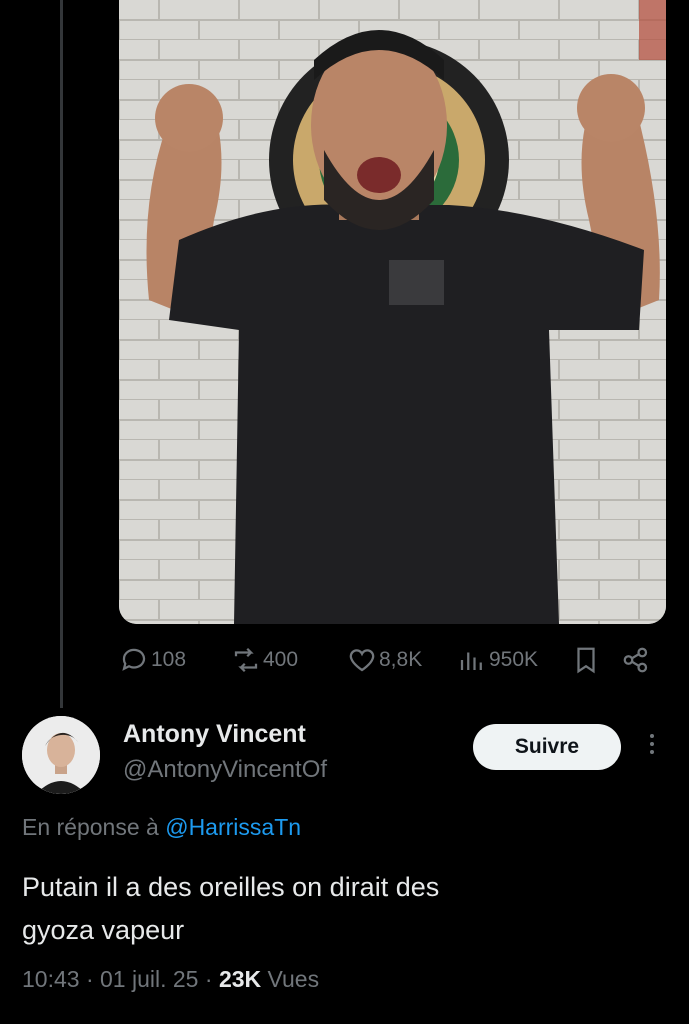  I want to click on in-reply-to: En réponse à @HarrissaTn, so click(161, 827).